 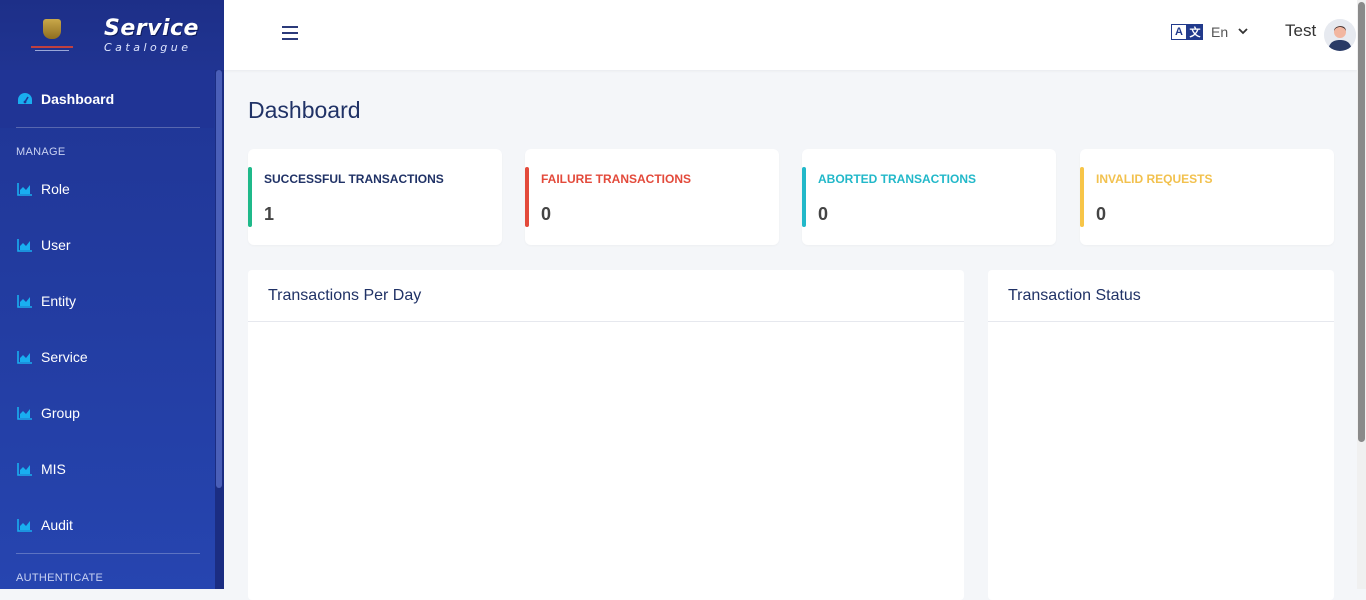 I want to click on card-successful-transactions: SUCCESSFUL TRANSACTIONS 1, so click(x=375, y=197).